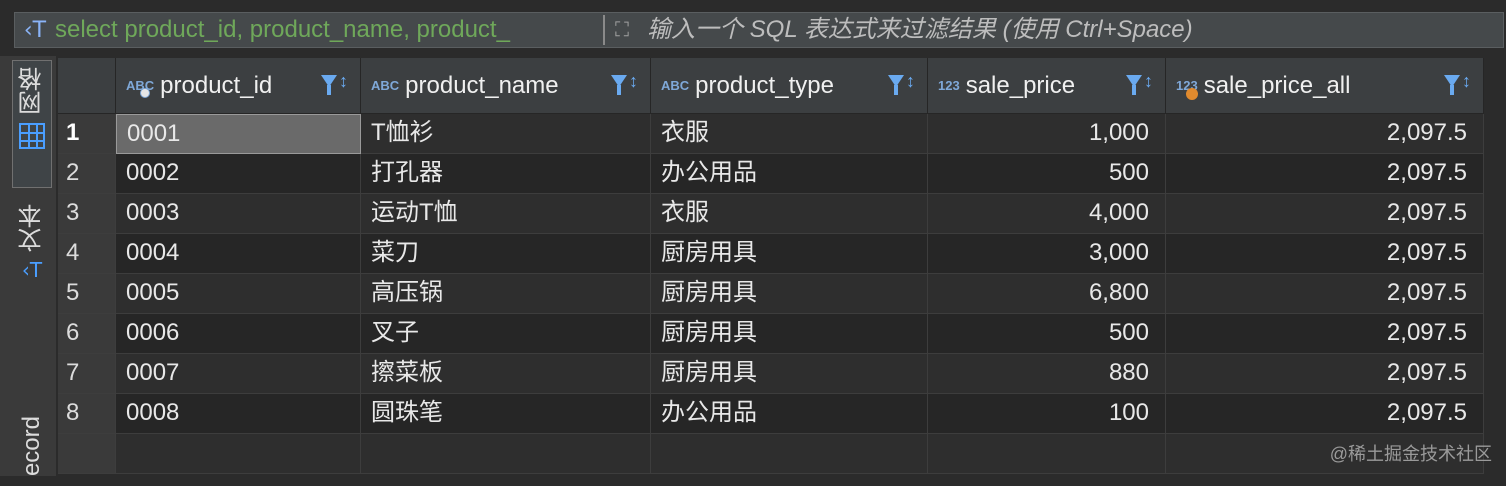 The height and width of the screenshot is (486, 1506). What do you see at coordinates (1192, 94) in the screenshot?
I see `calculated-dot-icon` at bounding box center [1192, 94].